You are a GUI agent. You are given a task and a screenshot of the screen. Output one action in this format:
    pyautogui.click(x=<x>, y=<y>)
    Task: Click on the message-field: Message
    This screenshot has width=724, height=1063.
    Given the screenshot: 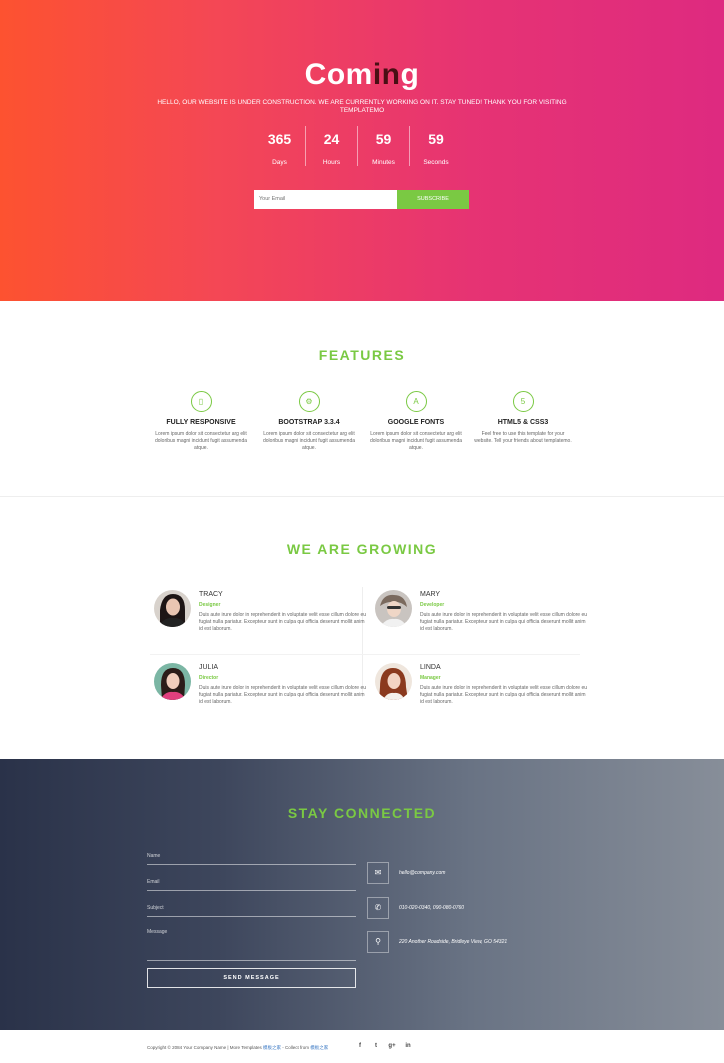 What is the action you would take?
    pyautogui.click(x=251, y=945)
    